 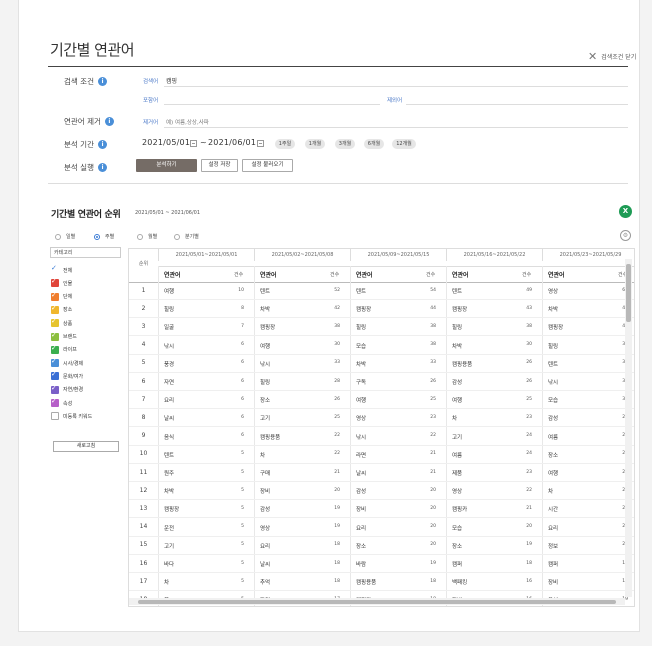 I want to click on keyword-cell: 바람, so click(x=361, y=564).